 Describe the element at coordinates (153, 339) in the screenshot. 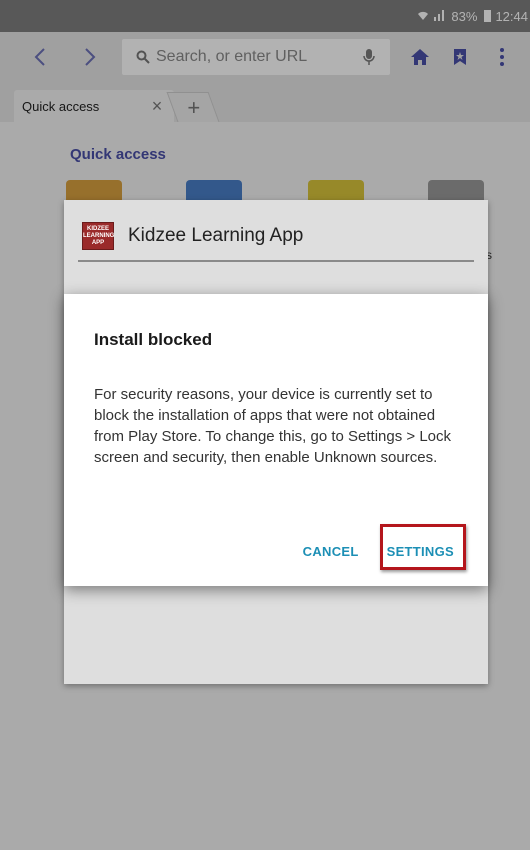

I see `dialog-title: Install blocked` at that location.